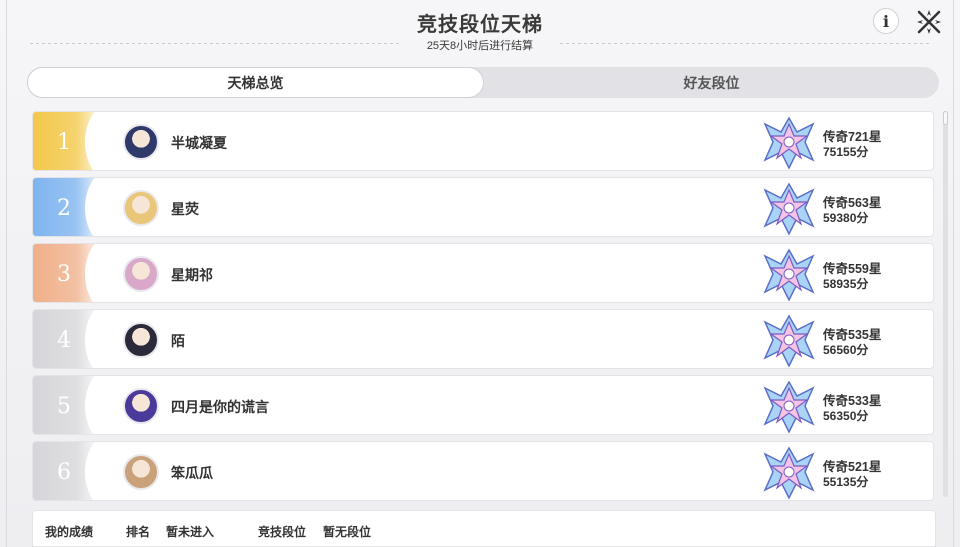  I want to click on frame-border-right, so click(953, 273).